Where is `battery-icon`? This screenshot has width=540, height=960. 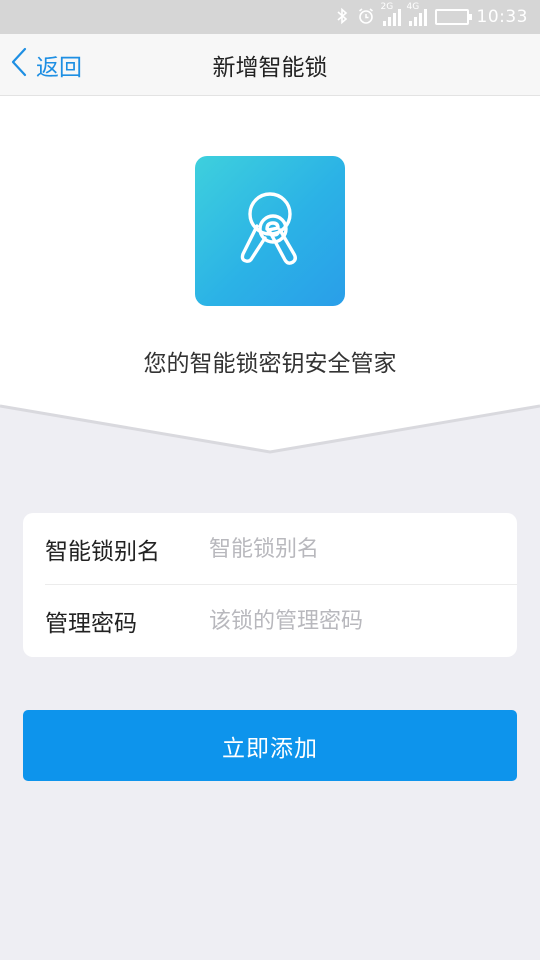 battery-icon is located at coordinates (453, 17).